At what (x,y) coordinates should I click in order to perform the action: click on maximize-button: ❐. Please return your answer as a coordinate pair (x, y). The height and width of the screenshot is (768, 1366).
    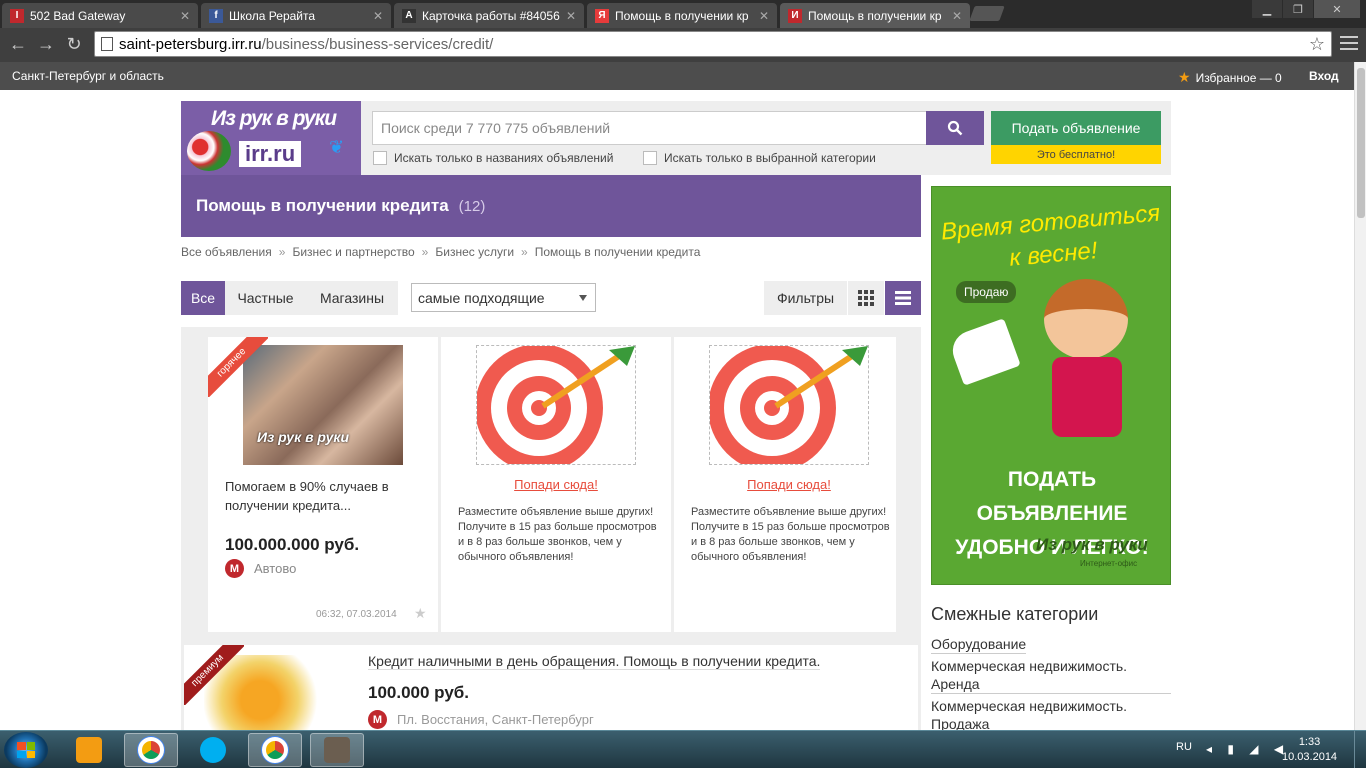
    Looking at the image, I should click on (1298, 9).